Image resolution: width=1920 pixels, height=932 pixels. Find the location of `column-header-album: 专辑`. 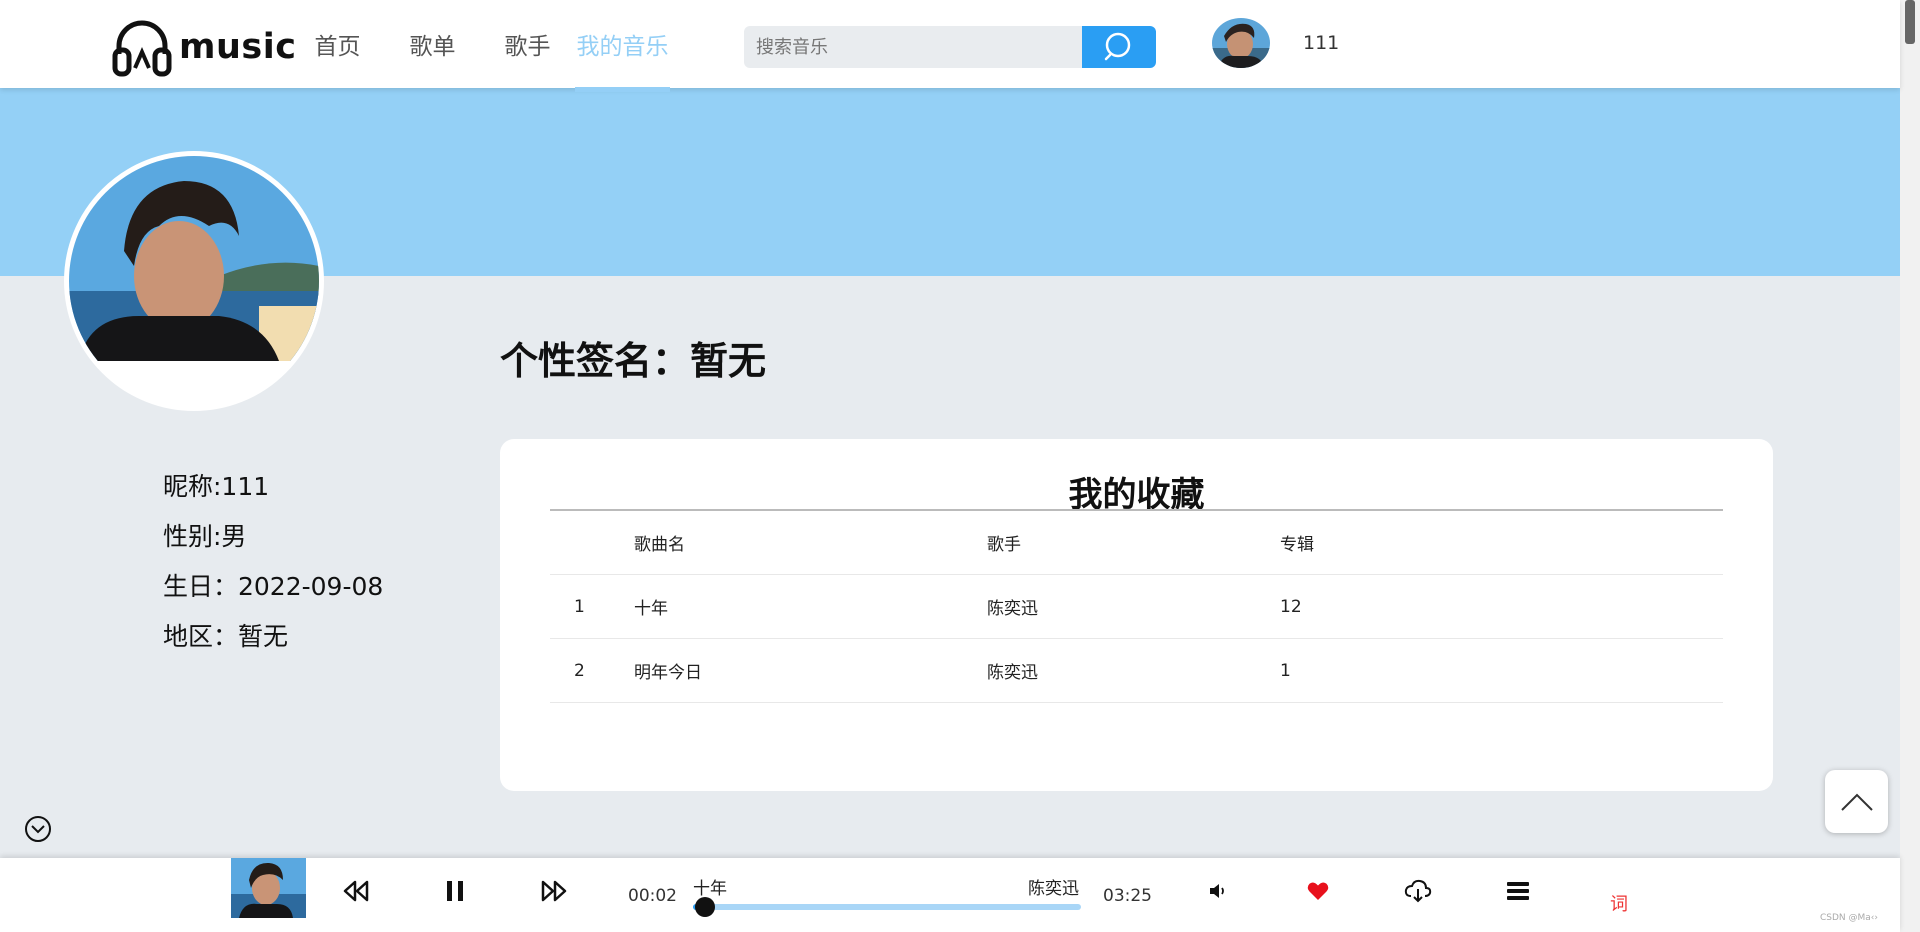

column-header-album: 专辑 is located at coordinates (1297, 545).